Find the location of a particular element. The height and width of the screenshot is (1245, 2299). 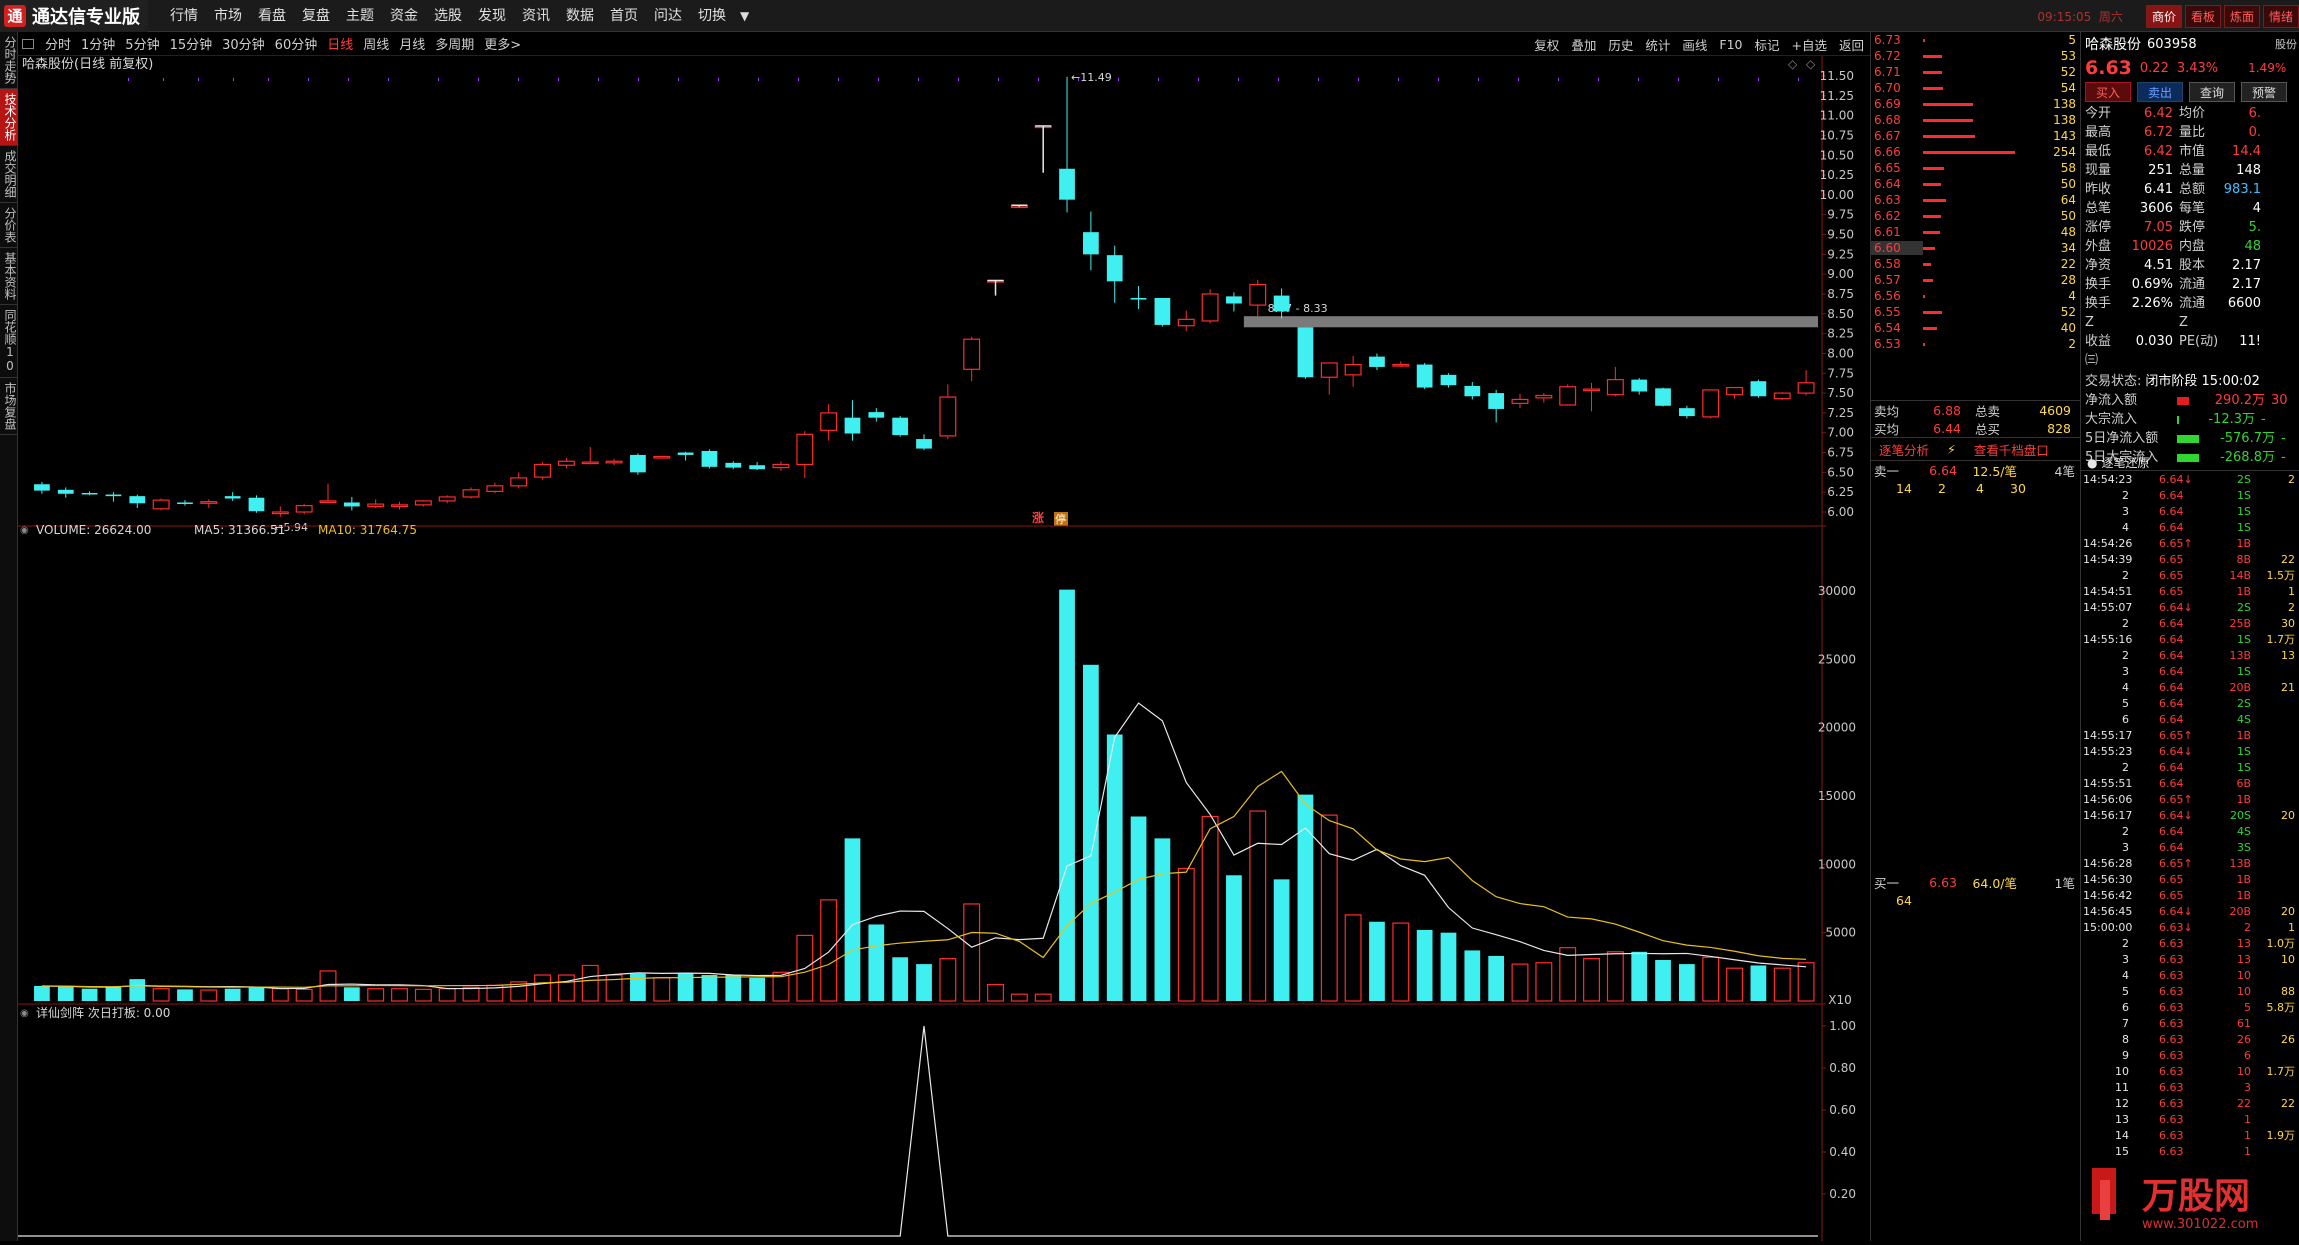

volume-tick-label: 20000 is located at coordinates (1837, 728).